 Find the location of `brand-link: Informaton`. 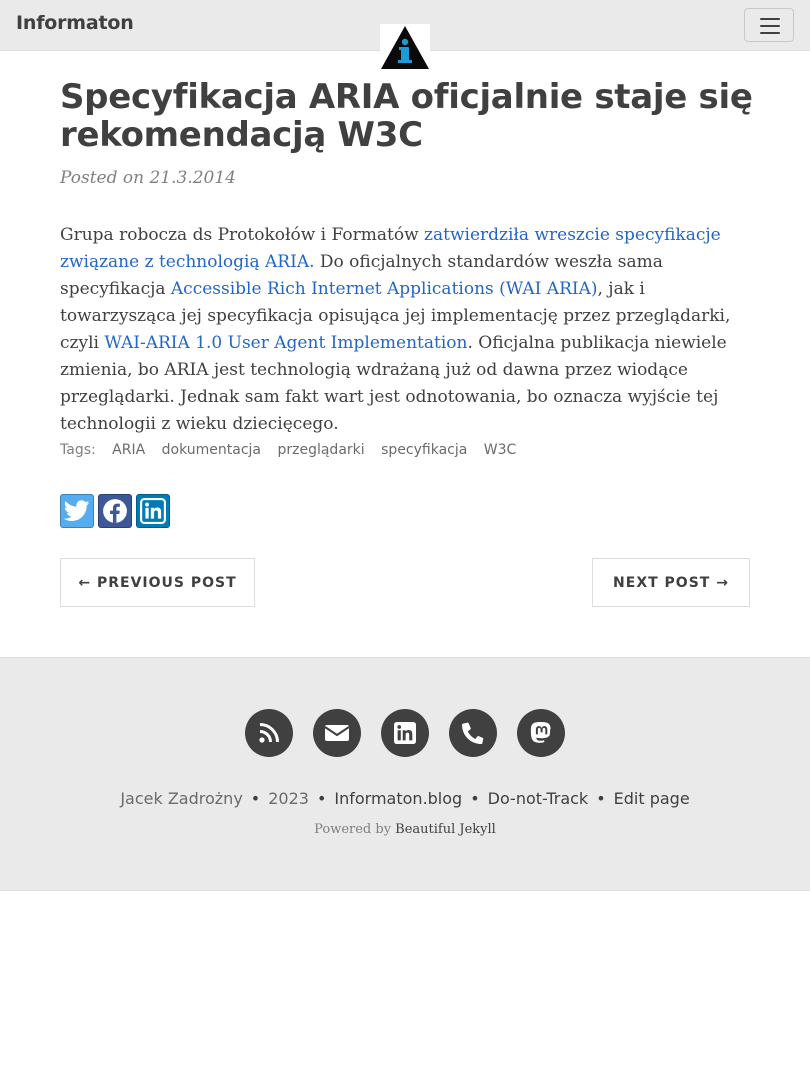

brand-link: Informaton is located at coordinates (75, 23).